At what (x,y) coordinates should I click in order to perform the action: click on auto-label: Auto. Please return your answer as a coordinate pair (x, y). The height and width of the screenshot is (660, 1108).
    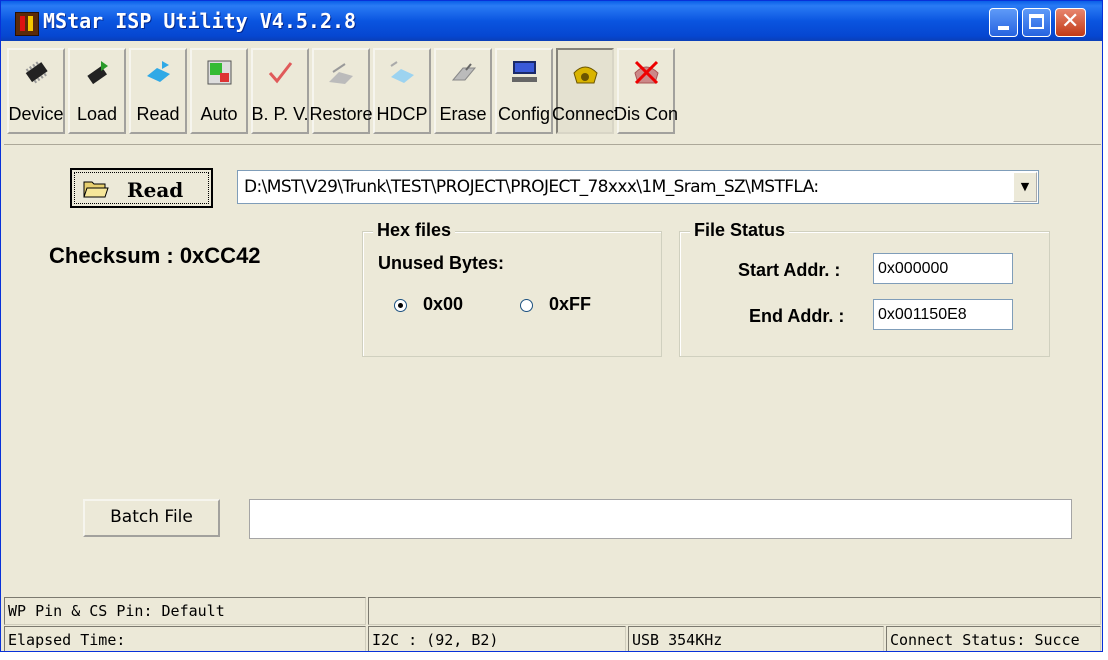
    Looking at the image, I should click on (219, 114).